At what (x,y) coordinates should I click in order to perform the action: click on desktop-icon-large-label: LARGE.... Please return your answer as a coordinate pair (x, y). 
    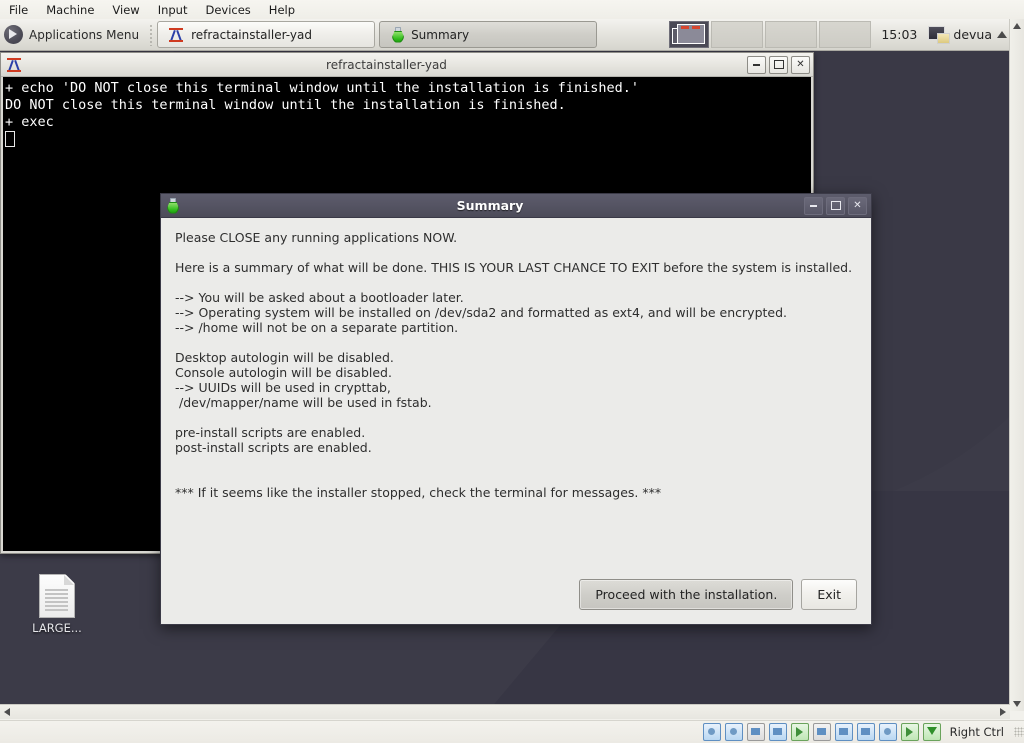
    Looking at the image, I should click on (57, 628).